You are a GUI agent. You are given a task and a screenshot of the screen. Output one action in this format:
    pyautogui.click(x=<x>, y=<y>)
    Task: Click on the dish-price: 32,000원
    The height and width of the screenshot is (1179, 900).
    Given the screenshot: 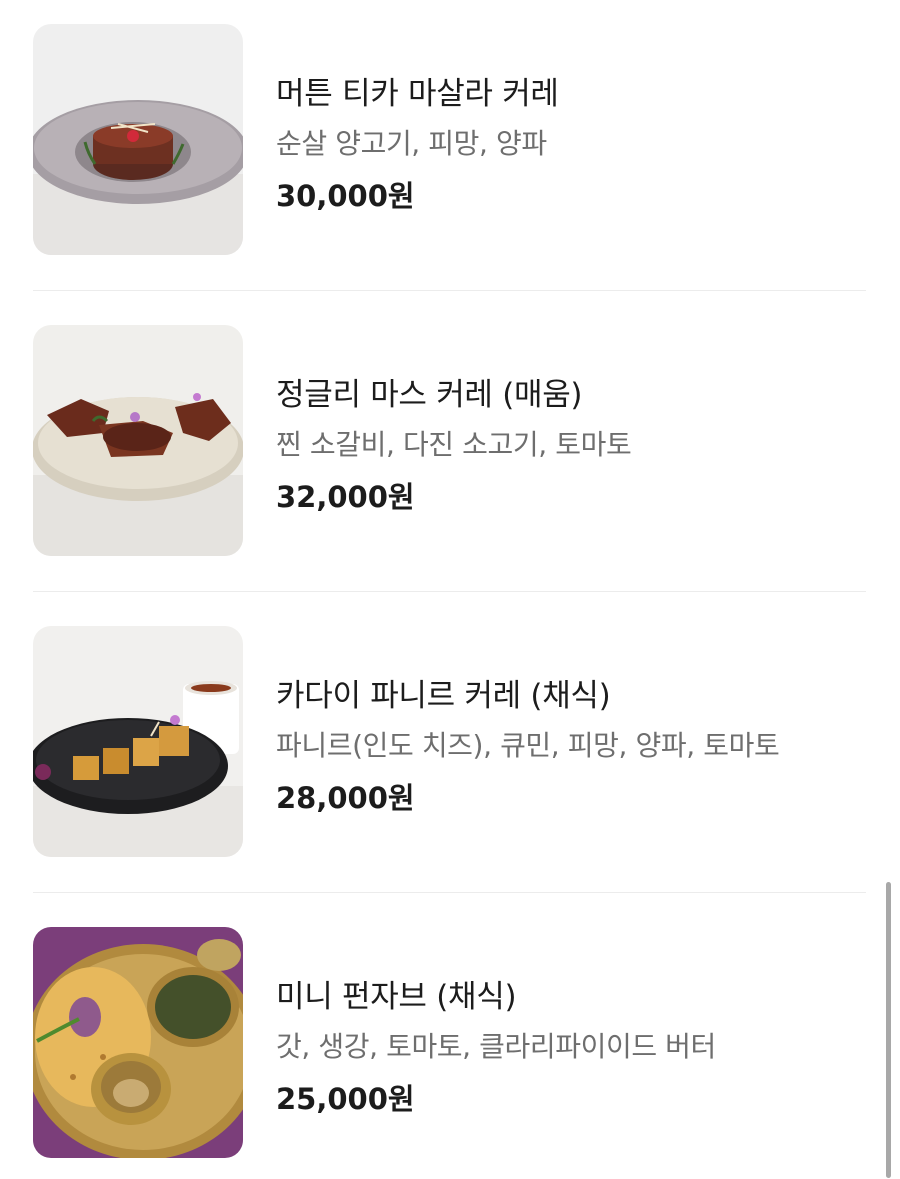 What is the action you would take?
    pyautogui.click(x=345, y=497)
    